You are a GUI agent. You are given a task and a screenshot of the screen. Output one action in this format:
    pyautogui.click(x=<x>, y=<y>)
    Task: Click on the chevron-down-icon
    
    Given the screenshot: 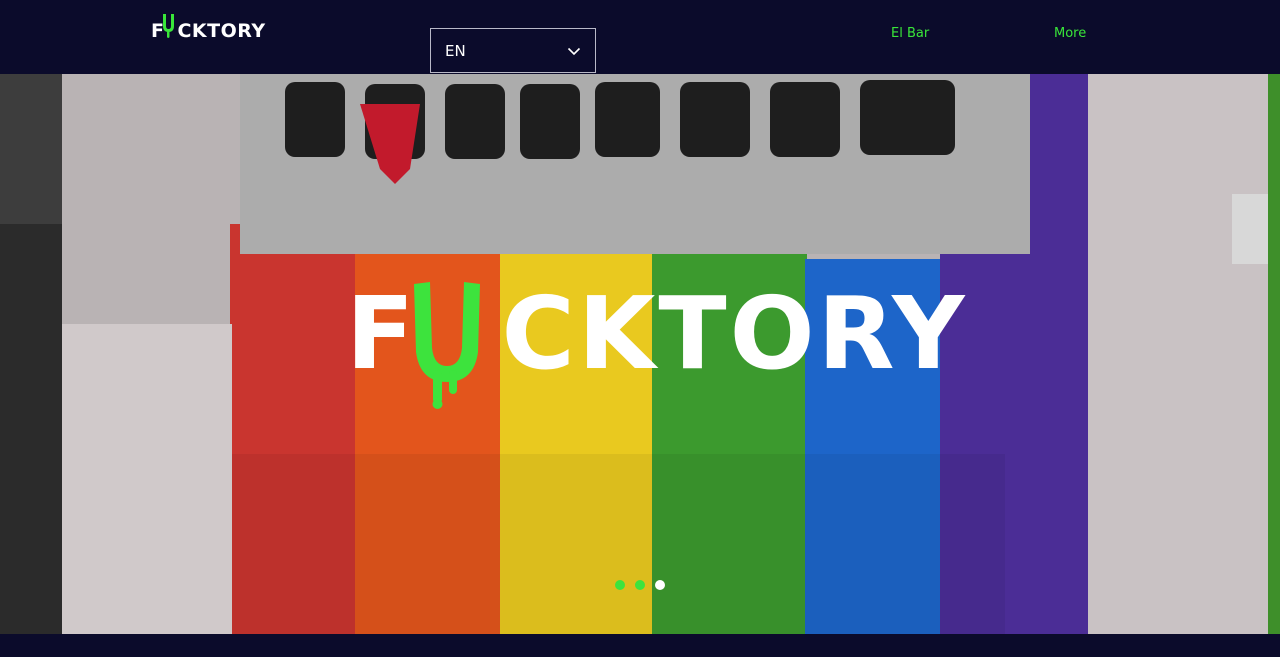 What is the action you would take?
    pyautogui.click(x=574, y=51)
    